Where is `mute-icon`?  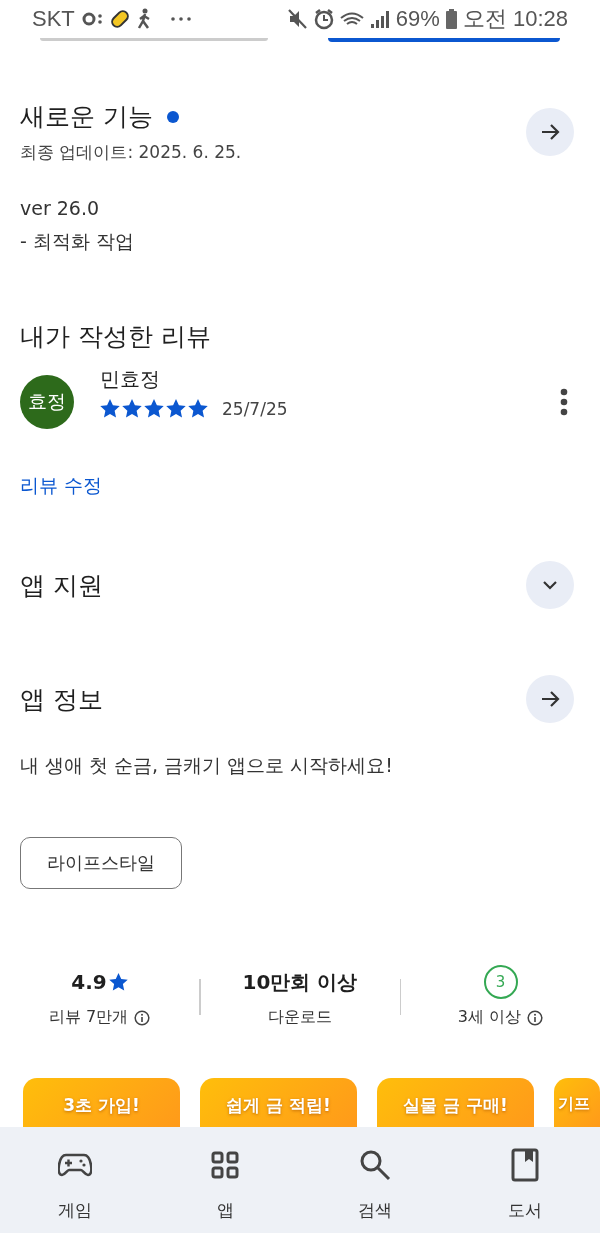
mute-icon is located at coordinates (297, 19).